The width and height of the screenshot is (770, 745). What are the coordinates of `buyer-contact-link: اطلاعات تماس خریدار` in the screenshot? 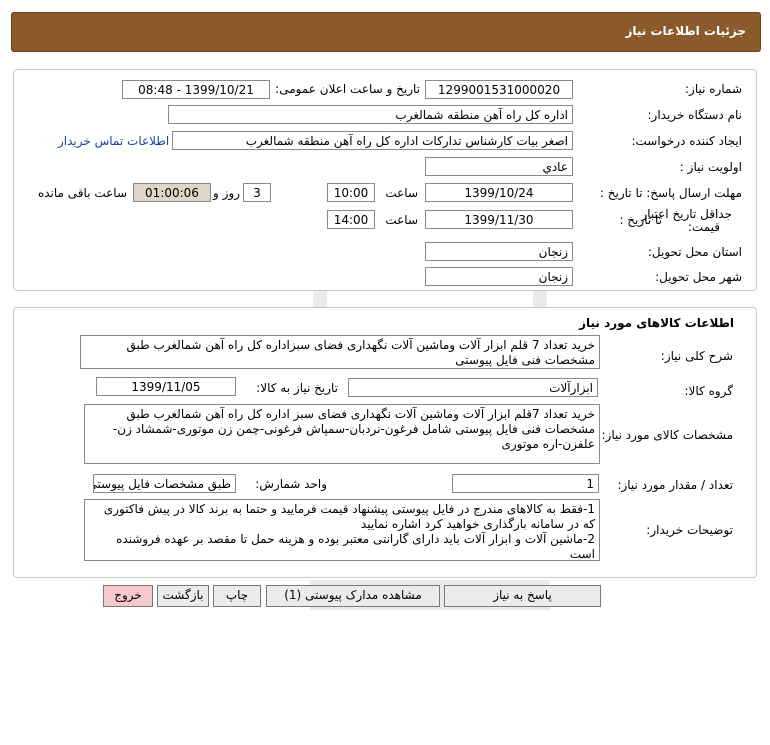 It's located at (113, 141).